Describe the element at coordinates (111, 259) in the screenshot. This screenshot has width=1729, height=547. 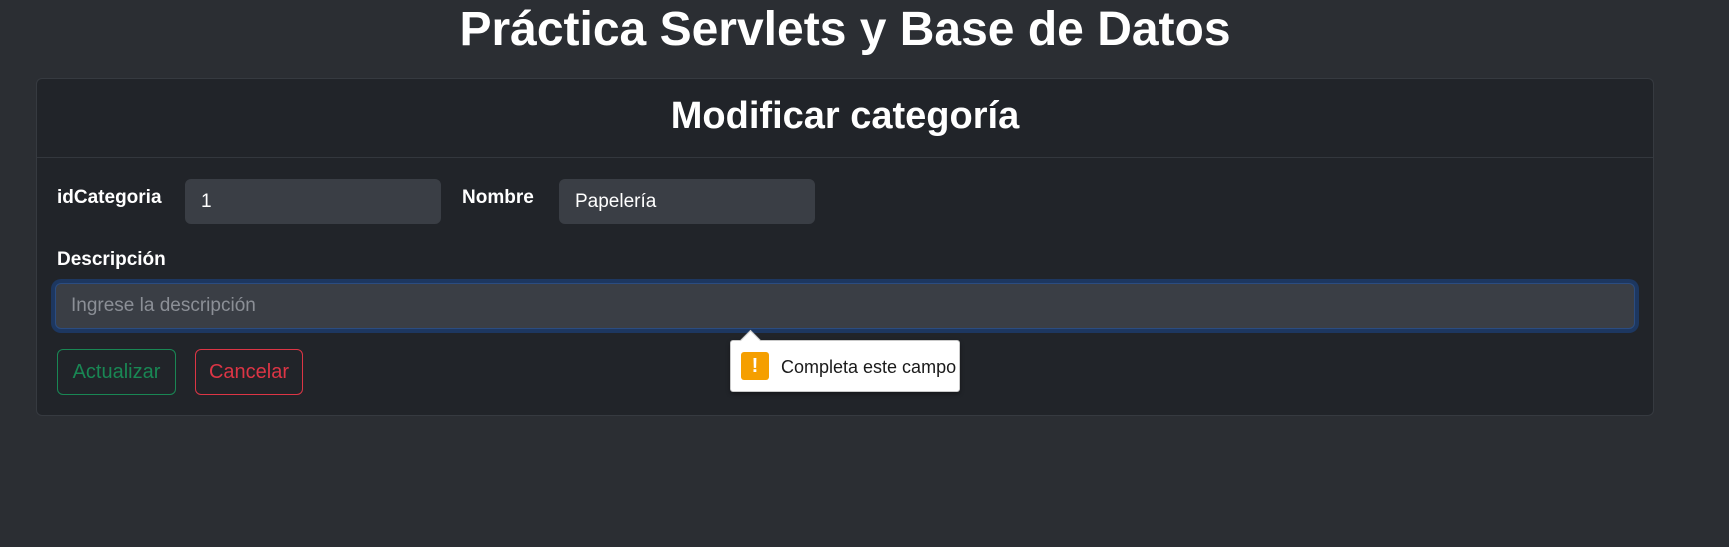
I see `descripcion-label: Descripción` at that location.